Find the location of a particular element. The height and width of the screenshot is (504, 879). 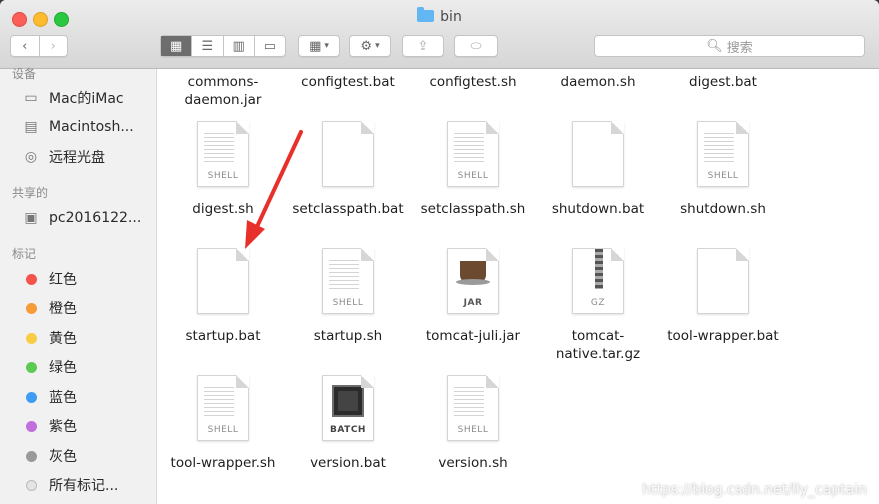

search-placeholder: 搜索 is located at coordinates (739, 48).